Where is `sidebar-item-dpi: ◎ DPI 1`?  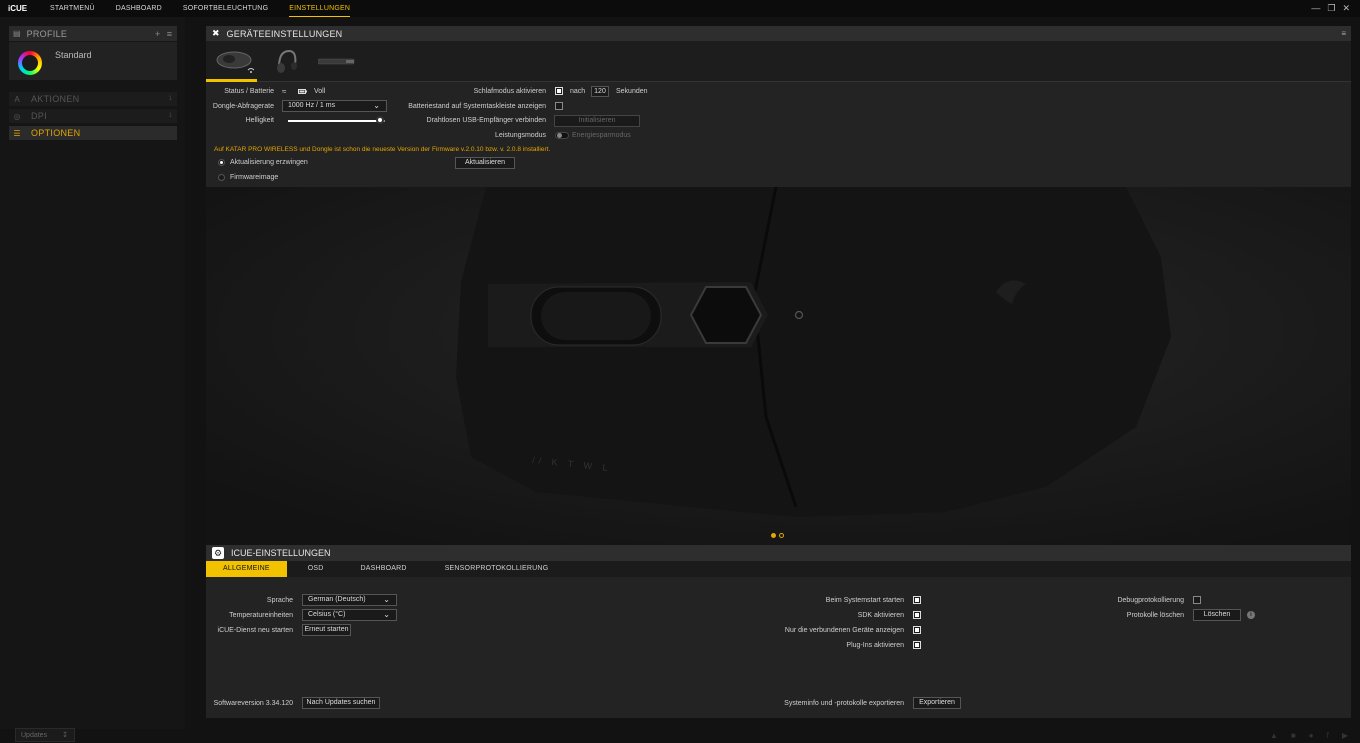 sidebar-item-dpi: ◎ DPI 1 is located at coordinates (93, 116).